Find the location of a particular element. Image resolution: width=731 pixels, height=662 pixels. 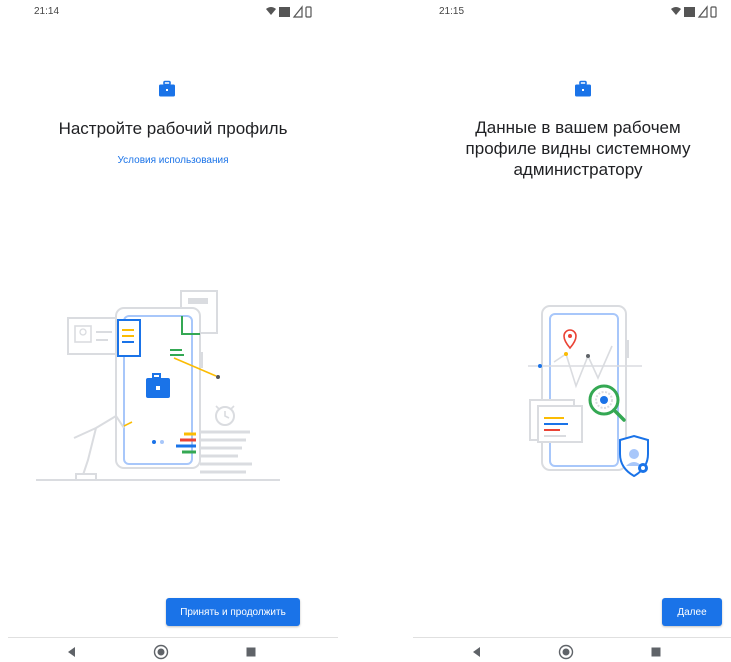

status-time: 21:15 is located at coordinates (452, 11).